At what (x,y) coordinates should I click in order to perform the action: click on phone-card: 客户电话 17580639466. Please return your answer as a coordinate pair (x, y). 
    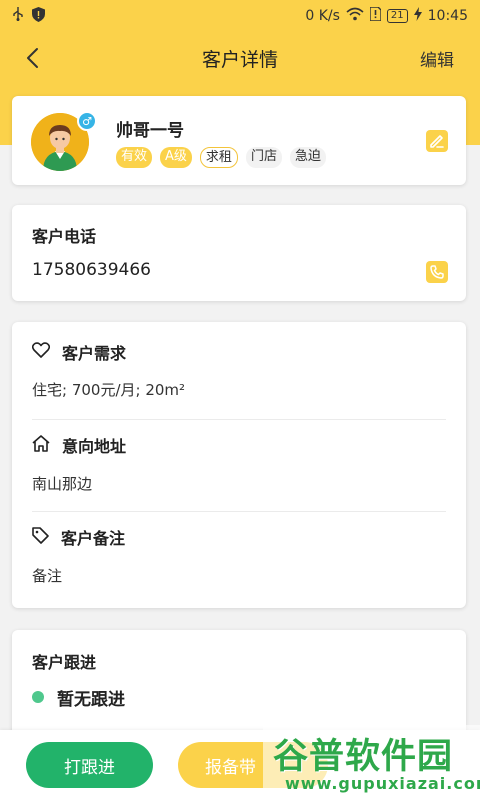
    Looking at the image, I should click on (239, 253).